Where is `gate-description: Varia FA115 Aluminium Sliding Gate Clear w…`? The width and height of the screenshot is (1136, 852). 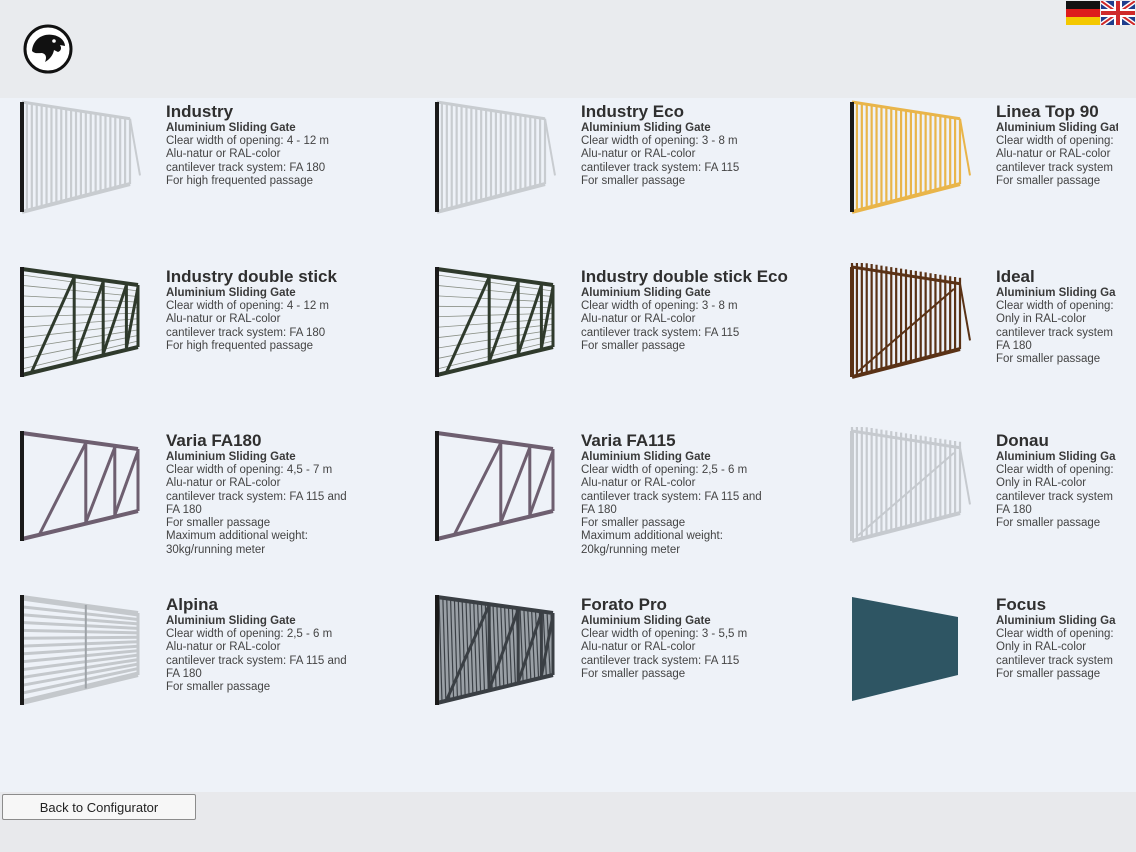 gate-description: Varia FA115 Aluminium Sliding Gate Clear w… is located at coordinates (691, 494).